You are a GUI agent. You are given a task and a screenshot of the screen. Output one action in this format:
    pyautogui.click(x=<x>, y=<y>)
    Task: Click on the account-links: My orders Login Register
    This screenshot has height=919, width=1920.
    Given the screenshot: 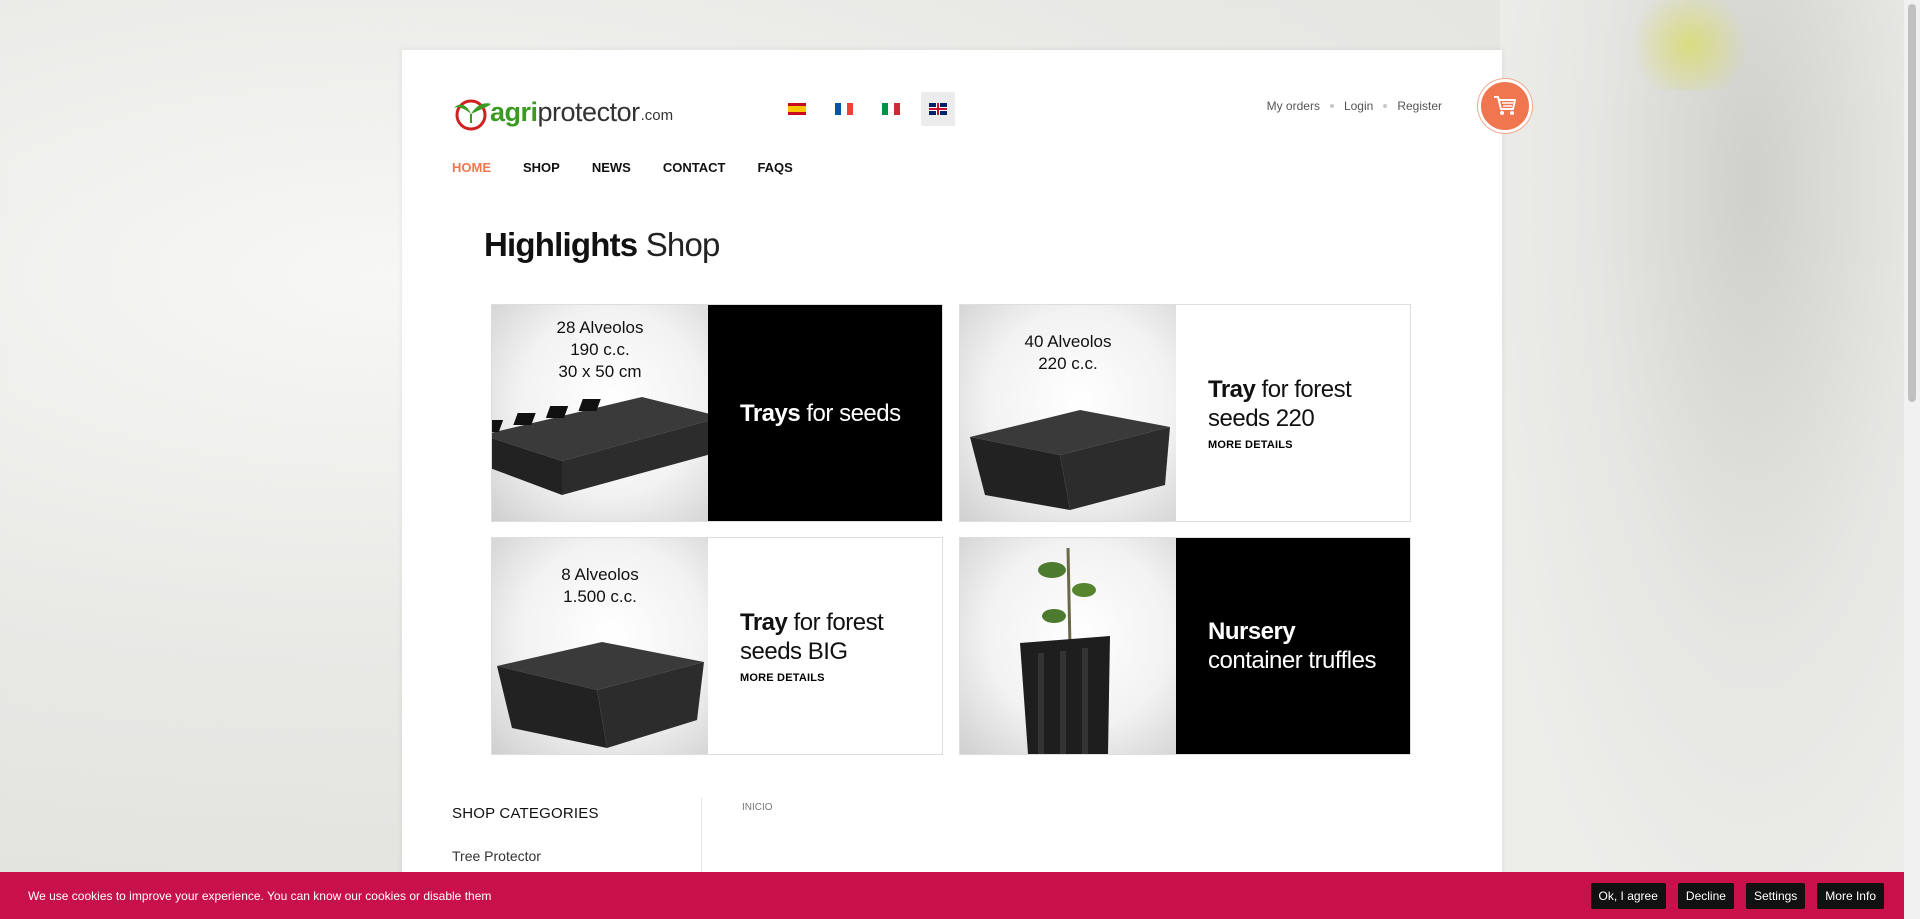 What is the action you would take?
    pyautogui.click(x=1354, y=106)
    